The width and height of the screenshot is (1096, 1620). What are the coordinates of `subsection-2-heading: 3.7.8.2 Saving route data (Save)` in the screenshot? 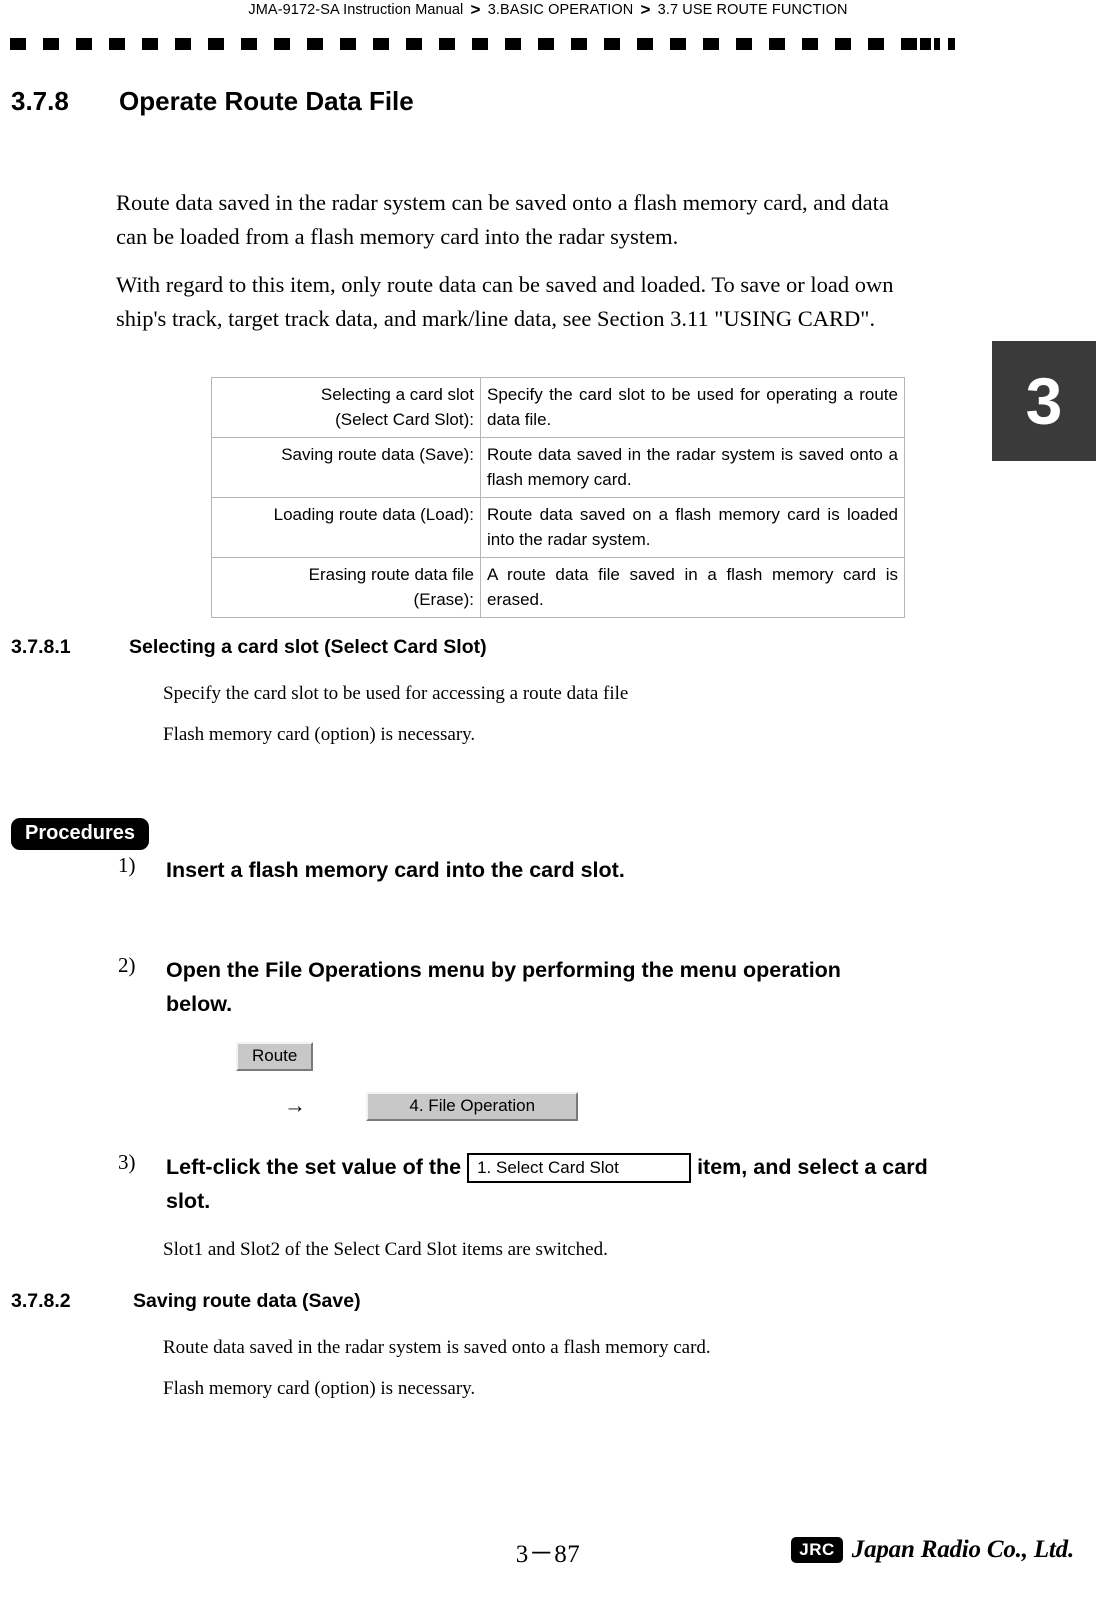 It's located at (391, 1303).